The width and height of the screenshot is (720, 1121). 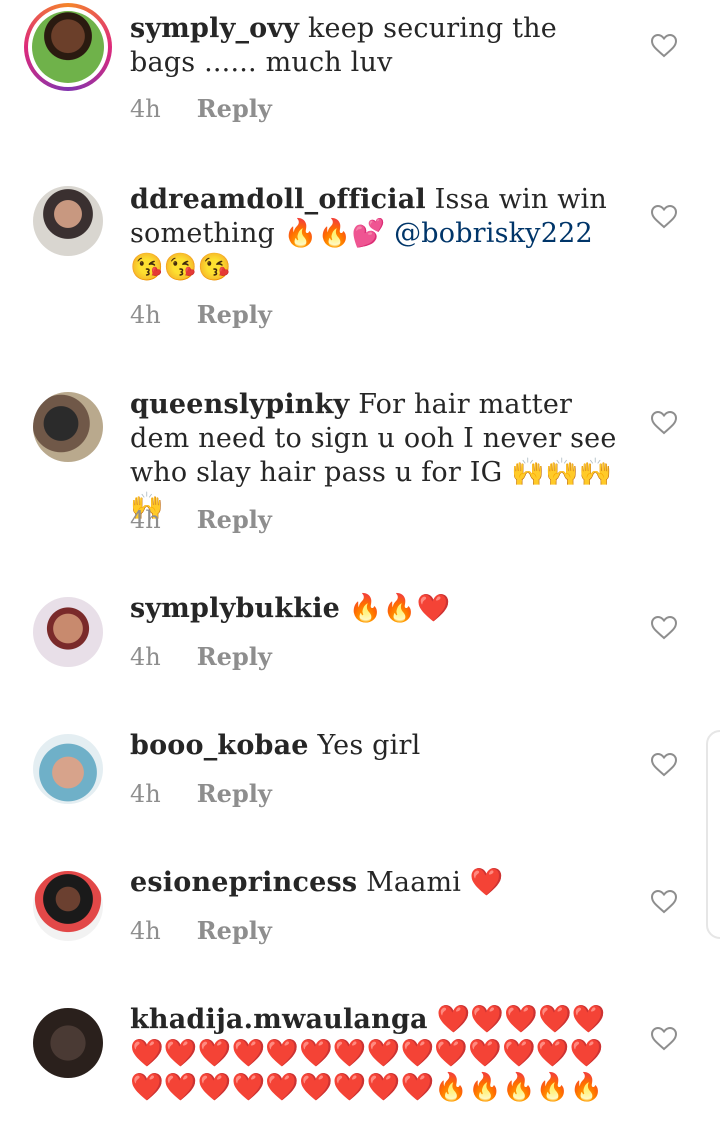 What do you see at coordinates (399, 608) in the screenshot?
I see `comment-body: 🔥🔥❤️` at bounding box center [399, 608].